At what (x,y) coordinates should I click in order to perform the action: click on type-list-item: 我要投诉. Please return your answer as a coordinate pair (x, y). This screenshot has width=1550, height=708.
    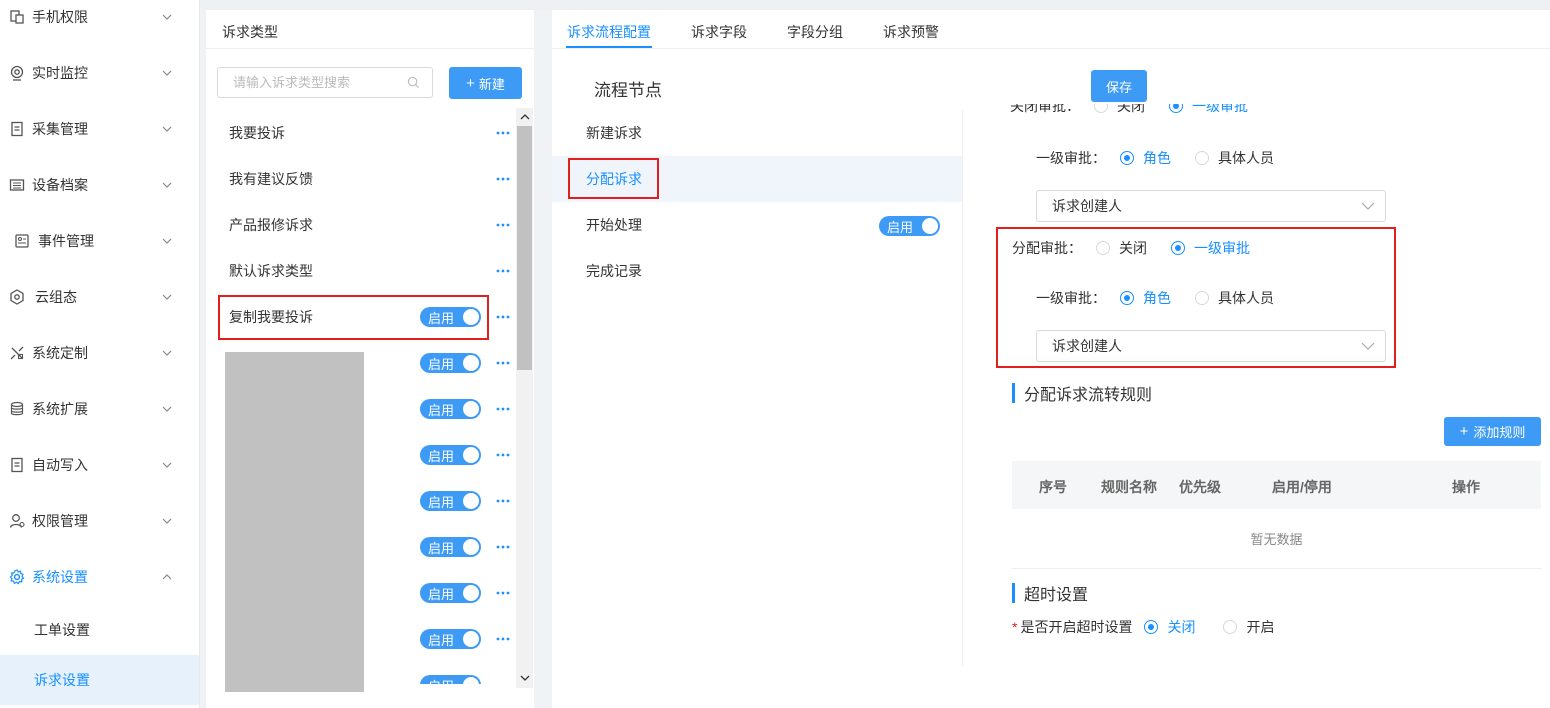
    Looking at the image, I should click on (367, 133).